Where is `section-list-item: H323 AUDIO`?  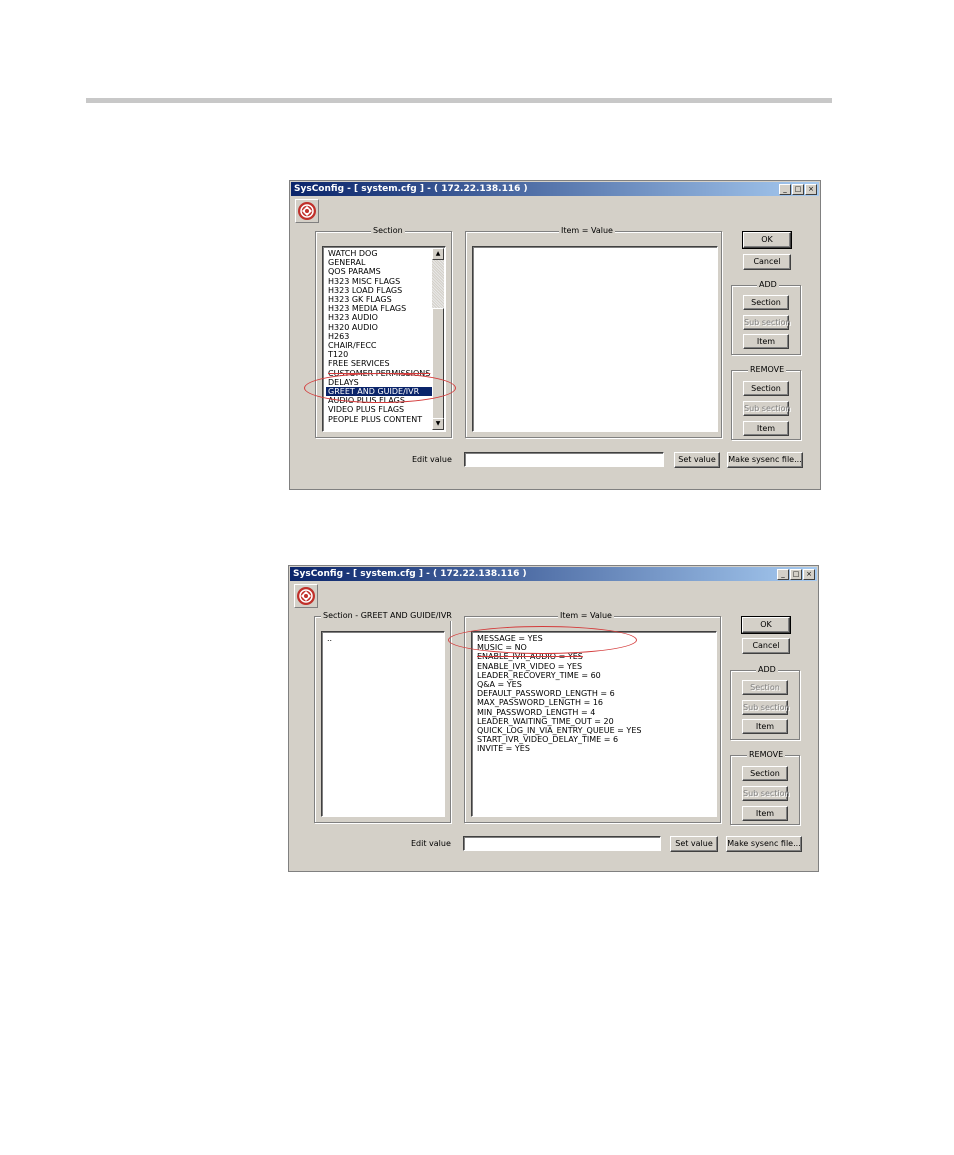 section-list-item: H323 AUDIO is located at coordinates (379, 317).